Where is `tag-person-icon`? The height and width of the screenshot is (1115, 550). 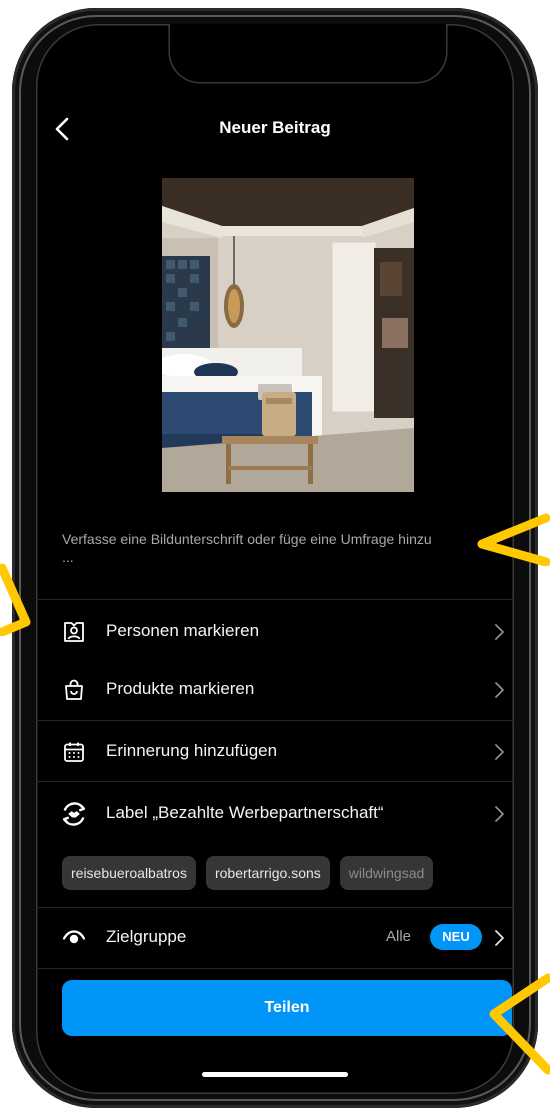 tag-person-icon is located at coordinates (74, 632).